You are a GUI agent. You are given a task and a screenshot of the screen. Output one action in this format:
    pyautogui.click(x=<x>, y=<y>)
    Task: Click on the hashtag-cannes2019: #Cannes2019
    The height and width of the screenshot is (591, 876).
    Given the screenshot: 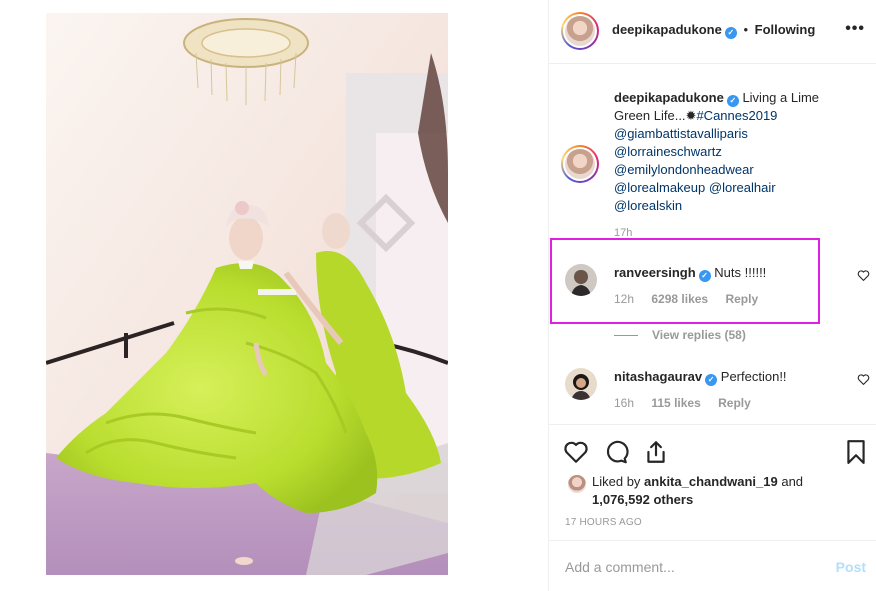 What is the action you would take?
    pyautogui.click(x=736, y=115)
    